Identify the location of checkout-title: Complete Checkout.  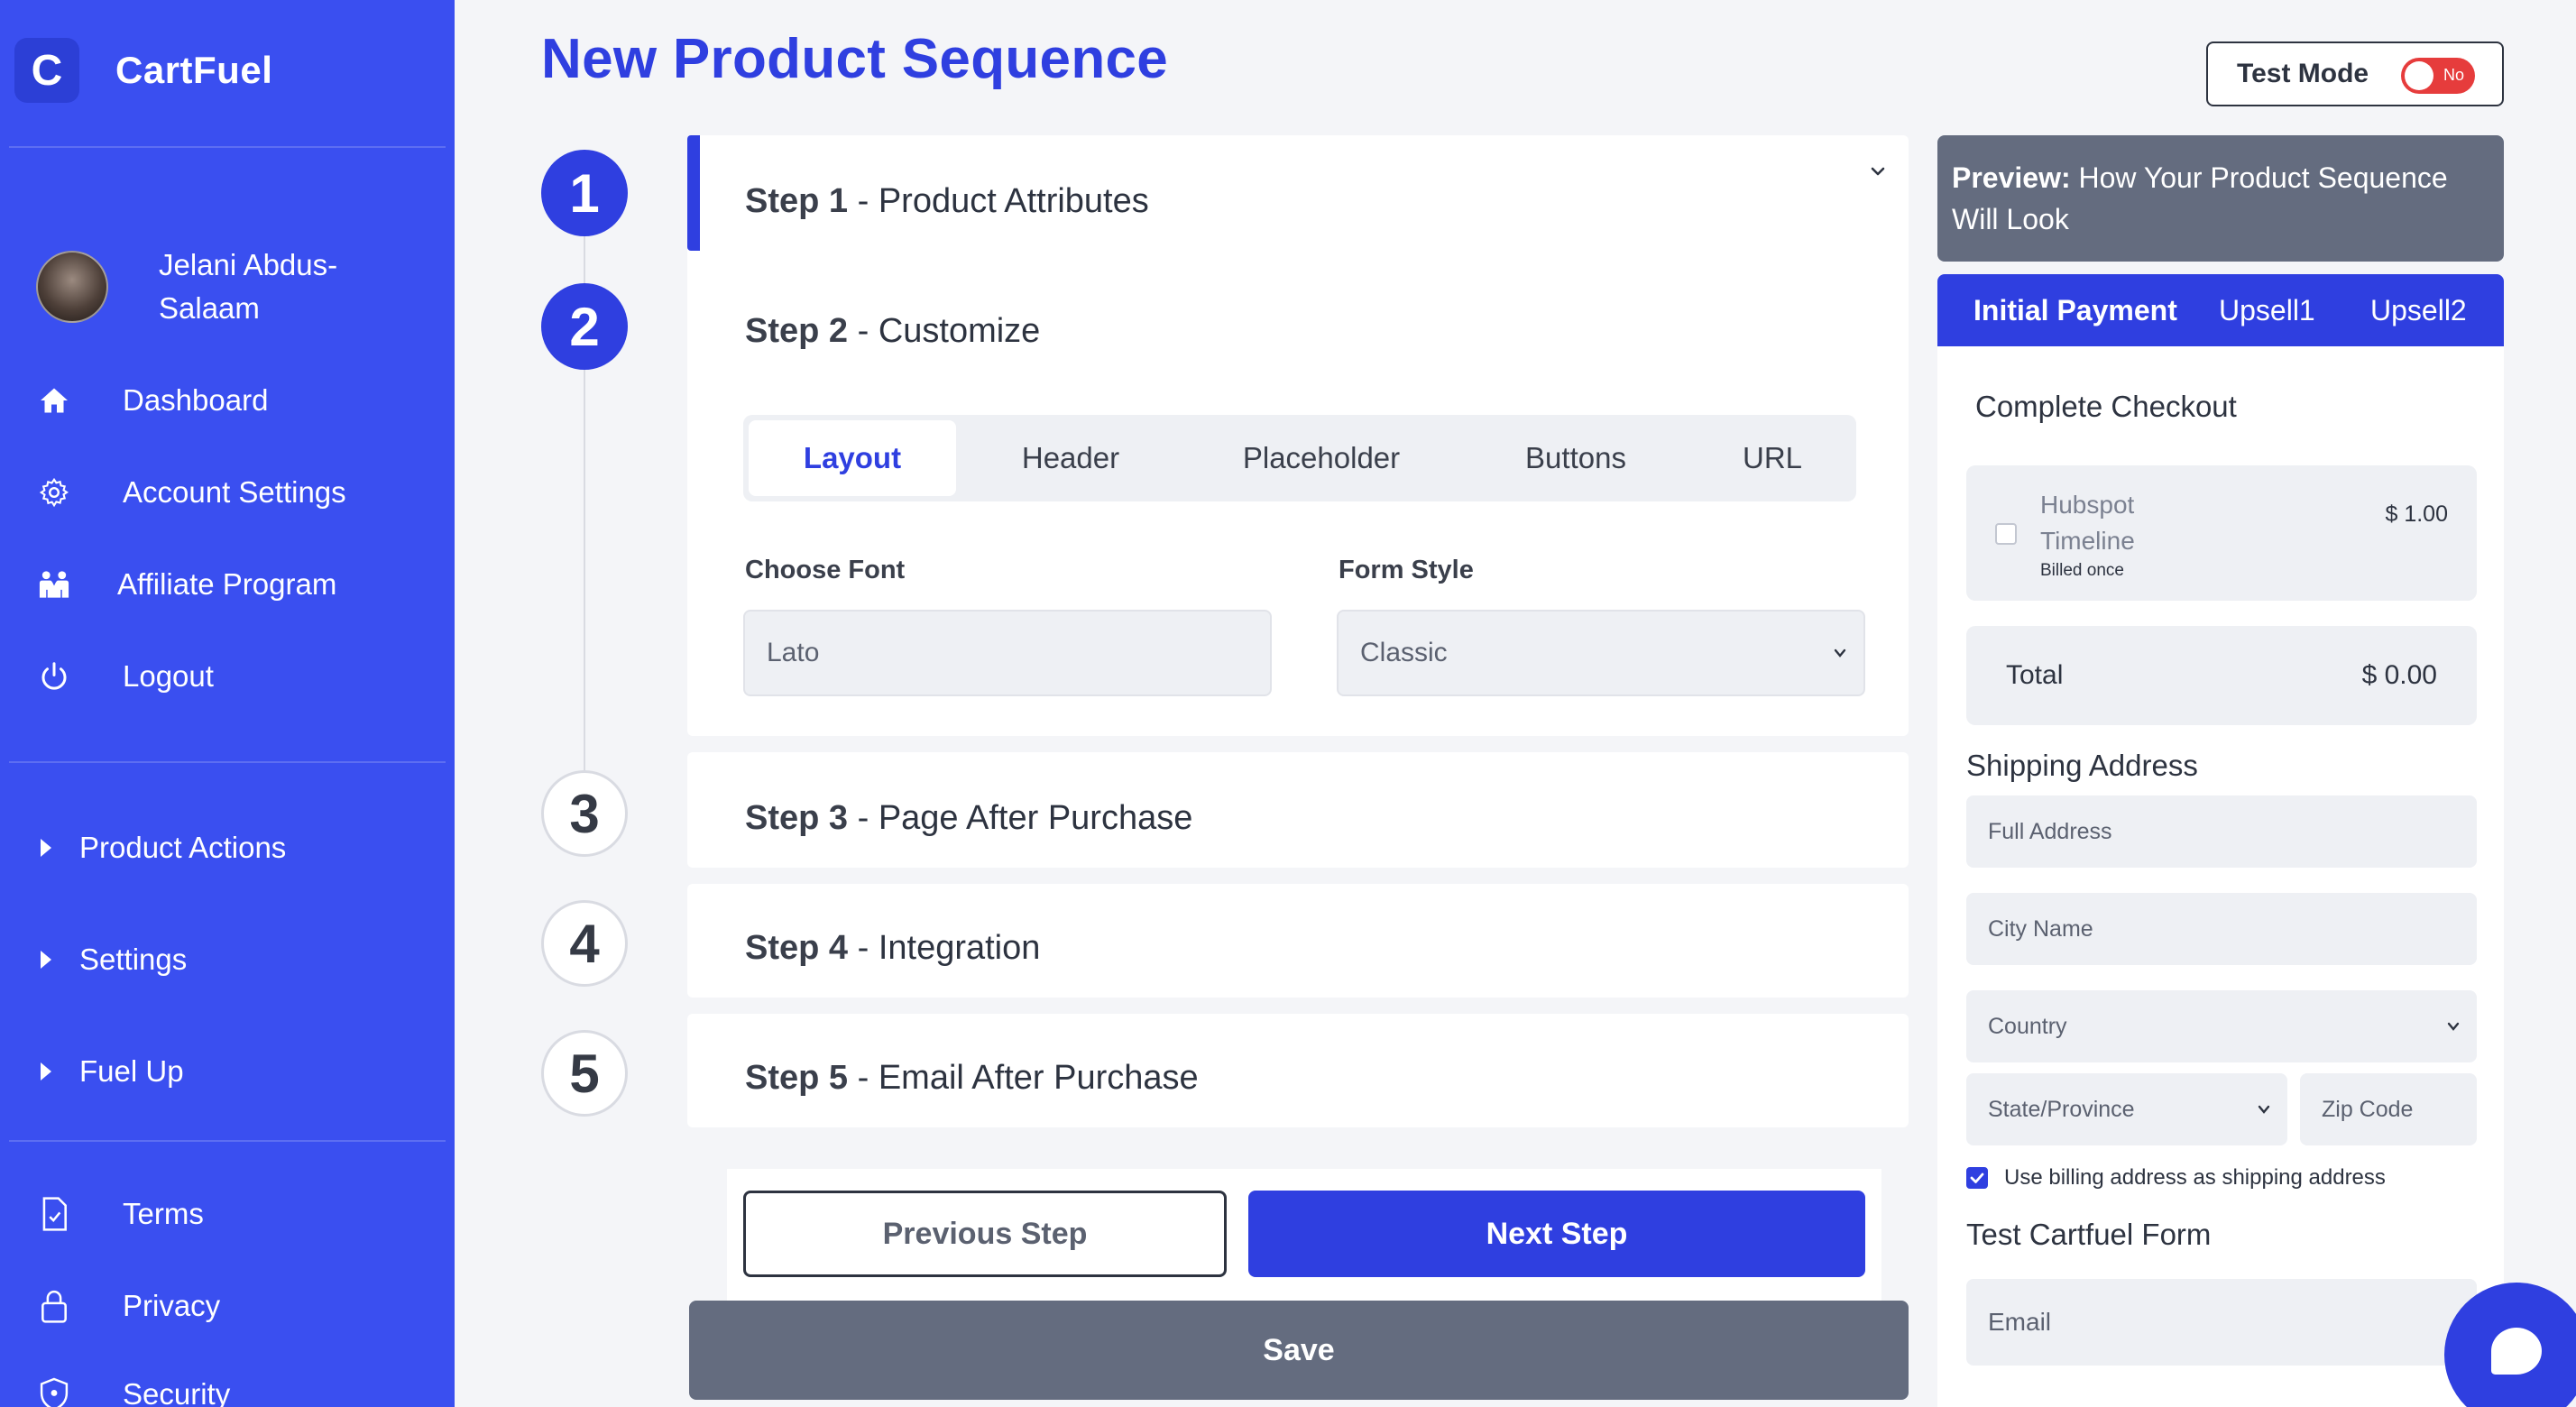
(2106, 406).